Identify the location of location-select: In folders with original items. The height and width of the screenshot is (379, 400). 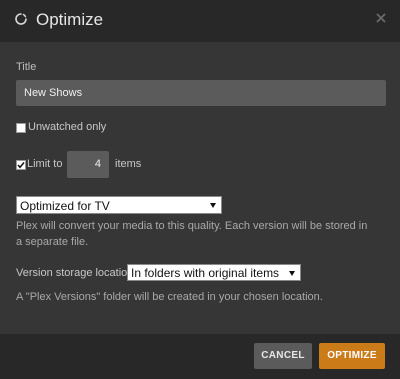
(214, 272).